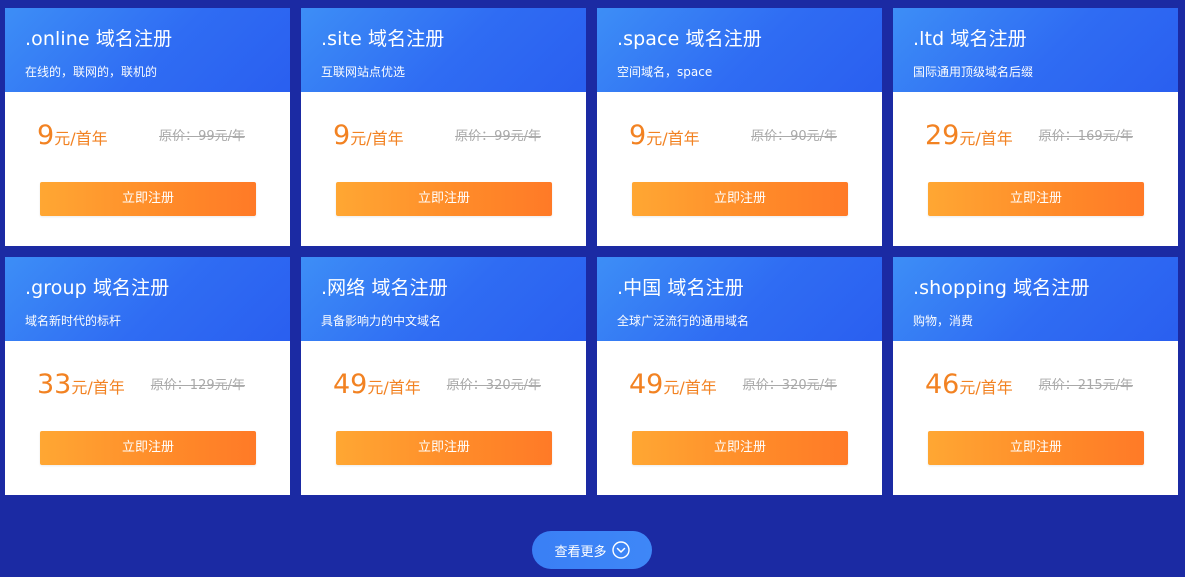 Image resolution: width=1185 pixels, height=577 pixels. Describe the element at coordinates (383, 39) in the screenshot. I see `card-title: .site 域名注册` at that location.